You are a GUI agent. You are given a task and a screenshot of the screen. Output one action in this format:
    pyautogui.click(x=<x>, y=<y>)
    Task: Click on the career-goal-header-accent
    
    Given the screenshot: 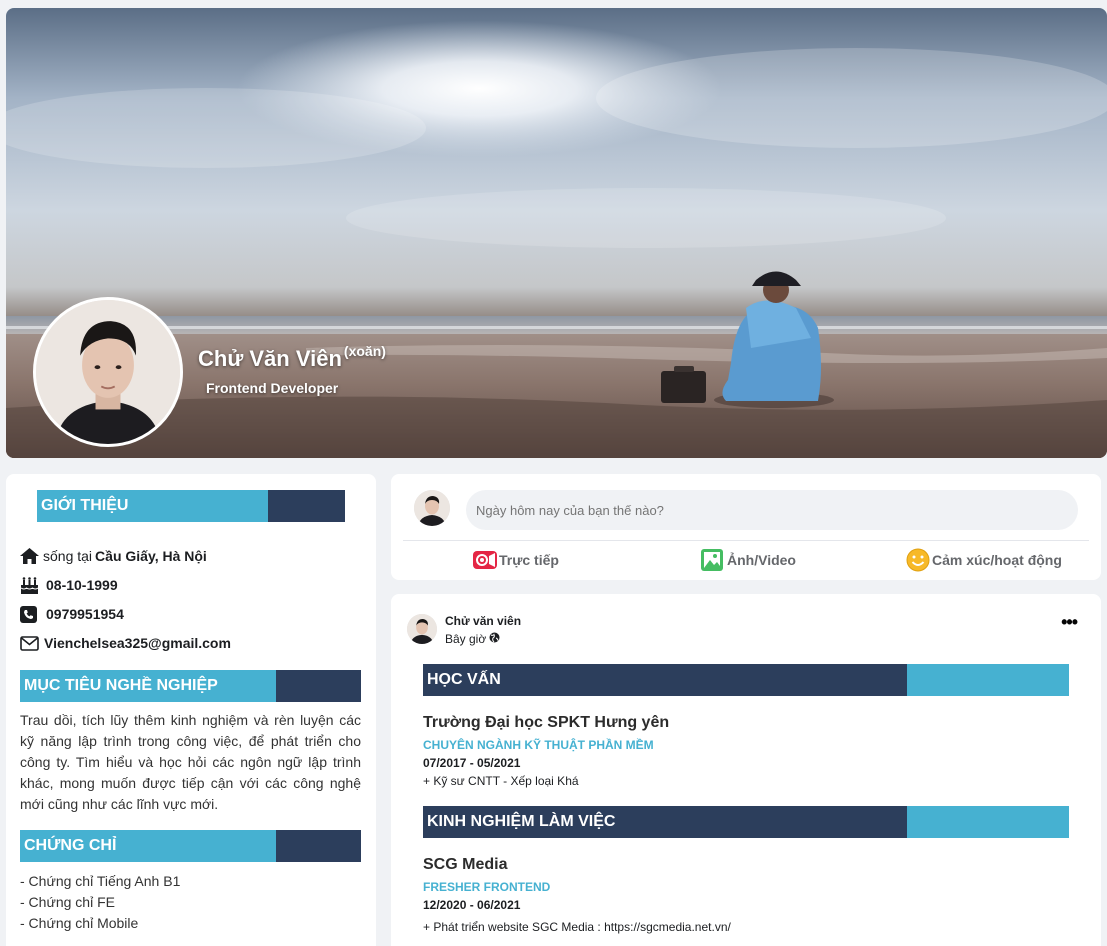 What is the action you would take?
    pyautogui.click(x=318, y=686)
    